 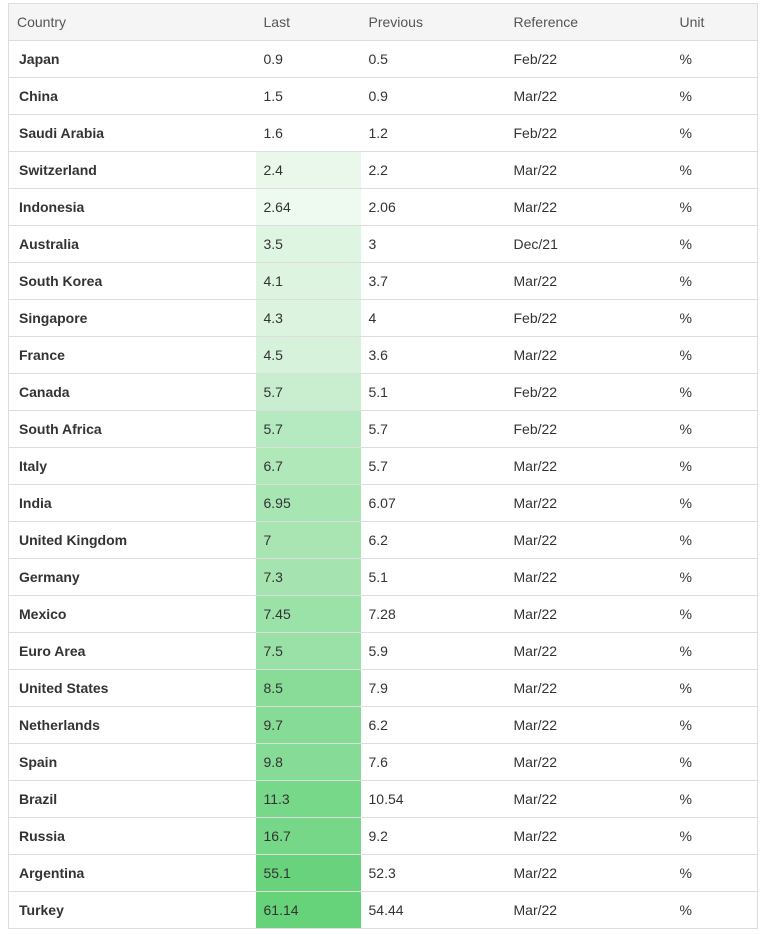 I want to click on table-row: Turkey 61.14 54.44 Mar/22%, so click(x=383, y=910).